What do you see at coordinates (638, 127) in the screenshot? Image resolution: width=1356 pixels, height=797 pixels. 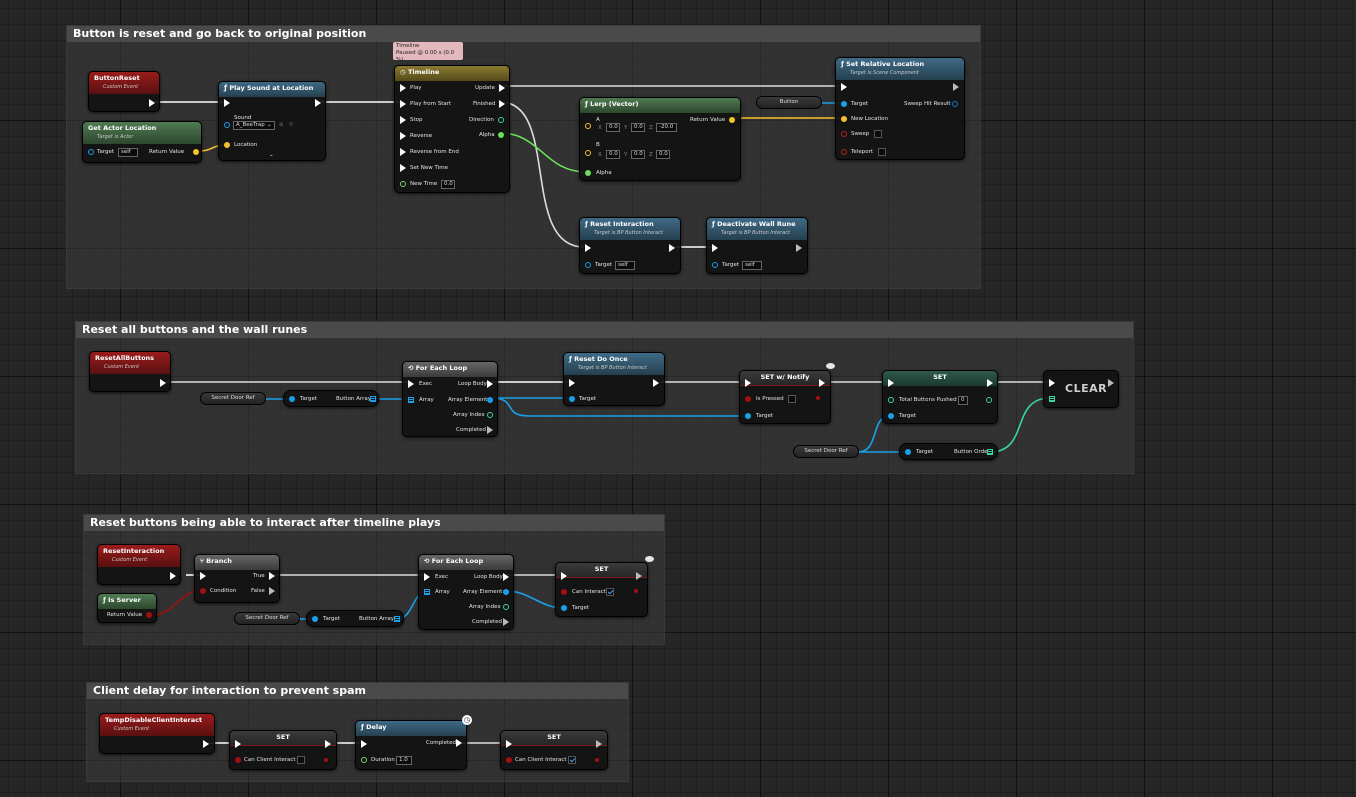 I see `a-y-field: 0.0` at bounding box center [638, 127].